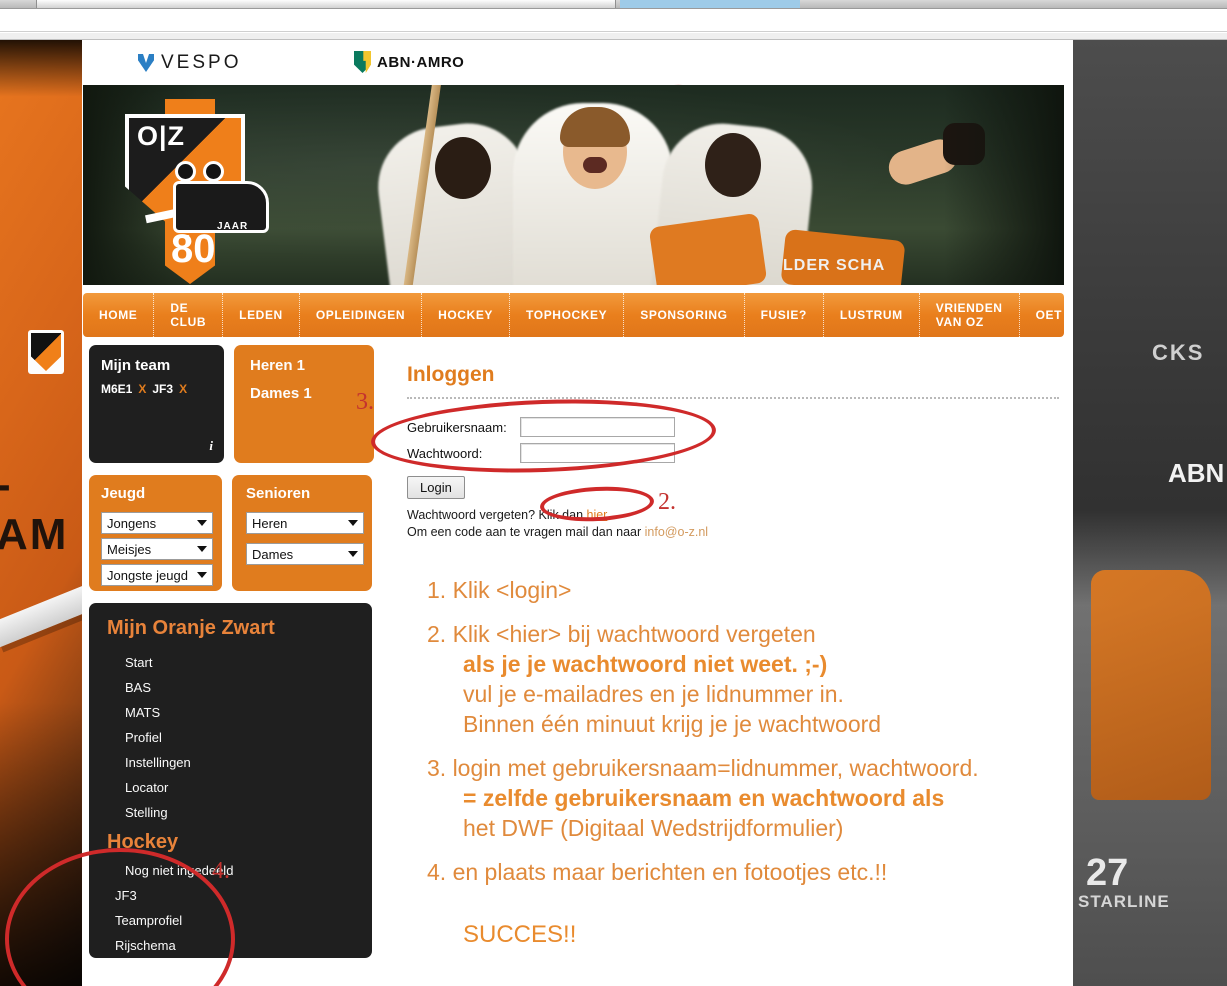 This screenshot has height=986, width=1227. Describe the element at coordinates (233, 226) in the screenshot. I see `crest-anniversary-label: JAAR` at that location.